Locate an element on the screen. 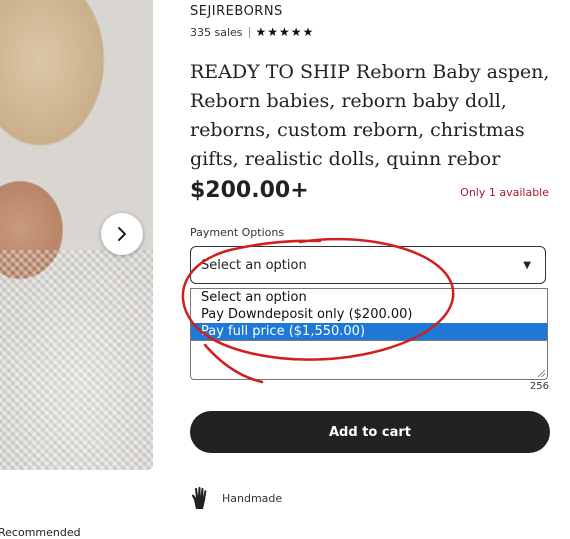 The width and height of the screenshot is (570, 539). payment-options-select: Select an option ▼ is located at coordinates (368, 265).